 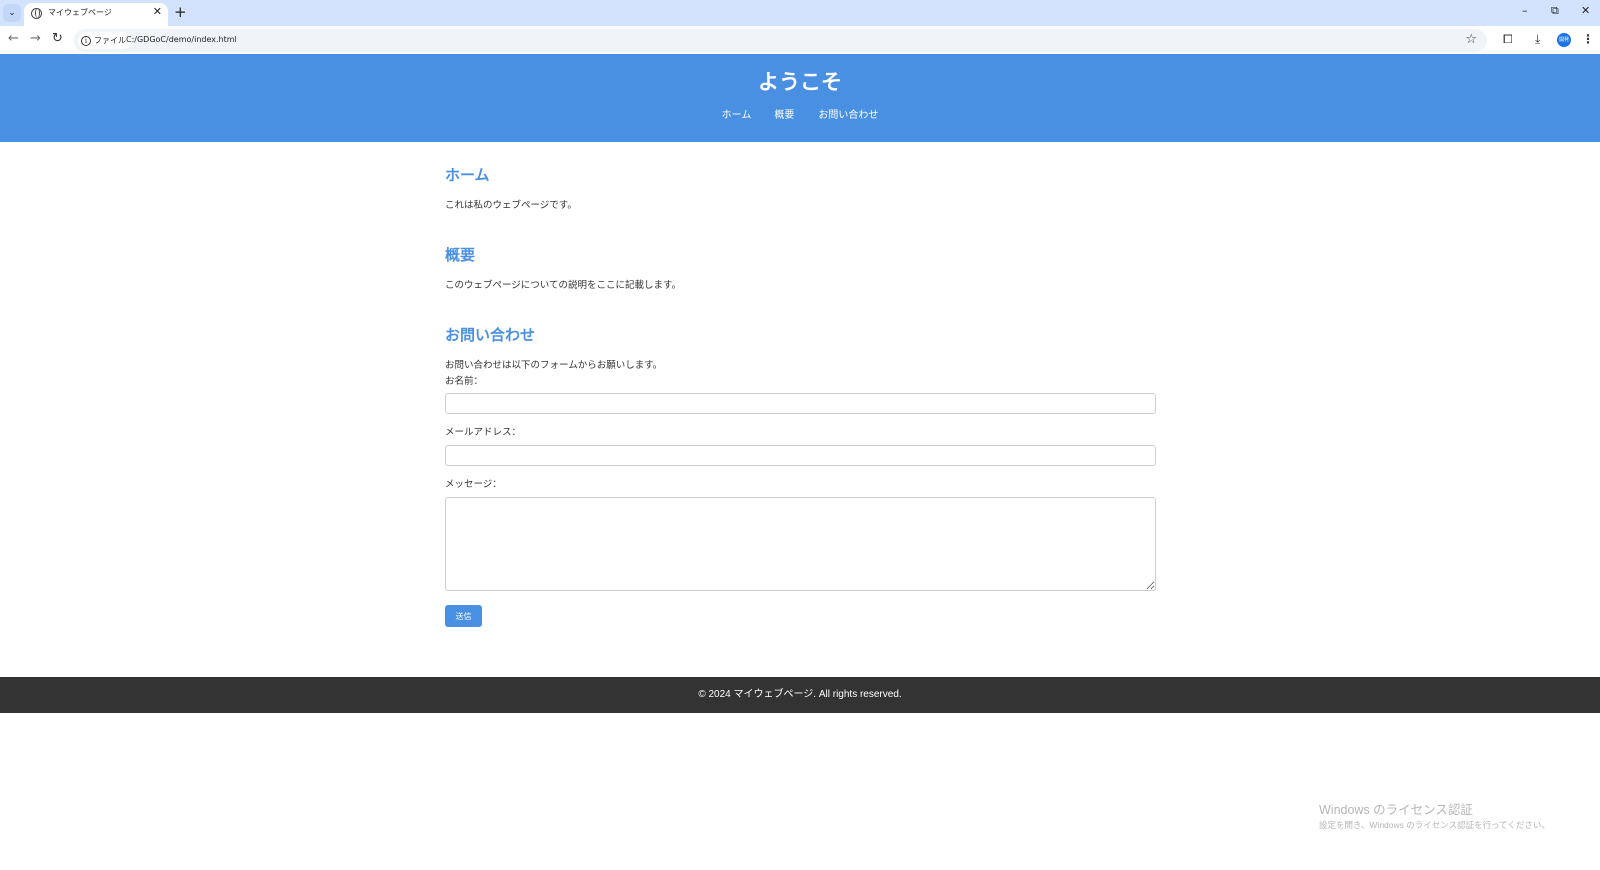 What do you see at coordinates (1537, 39) in the screenshot?
I see `download-icon: ⤓` at bounding box center [1537, 39].